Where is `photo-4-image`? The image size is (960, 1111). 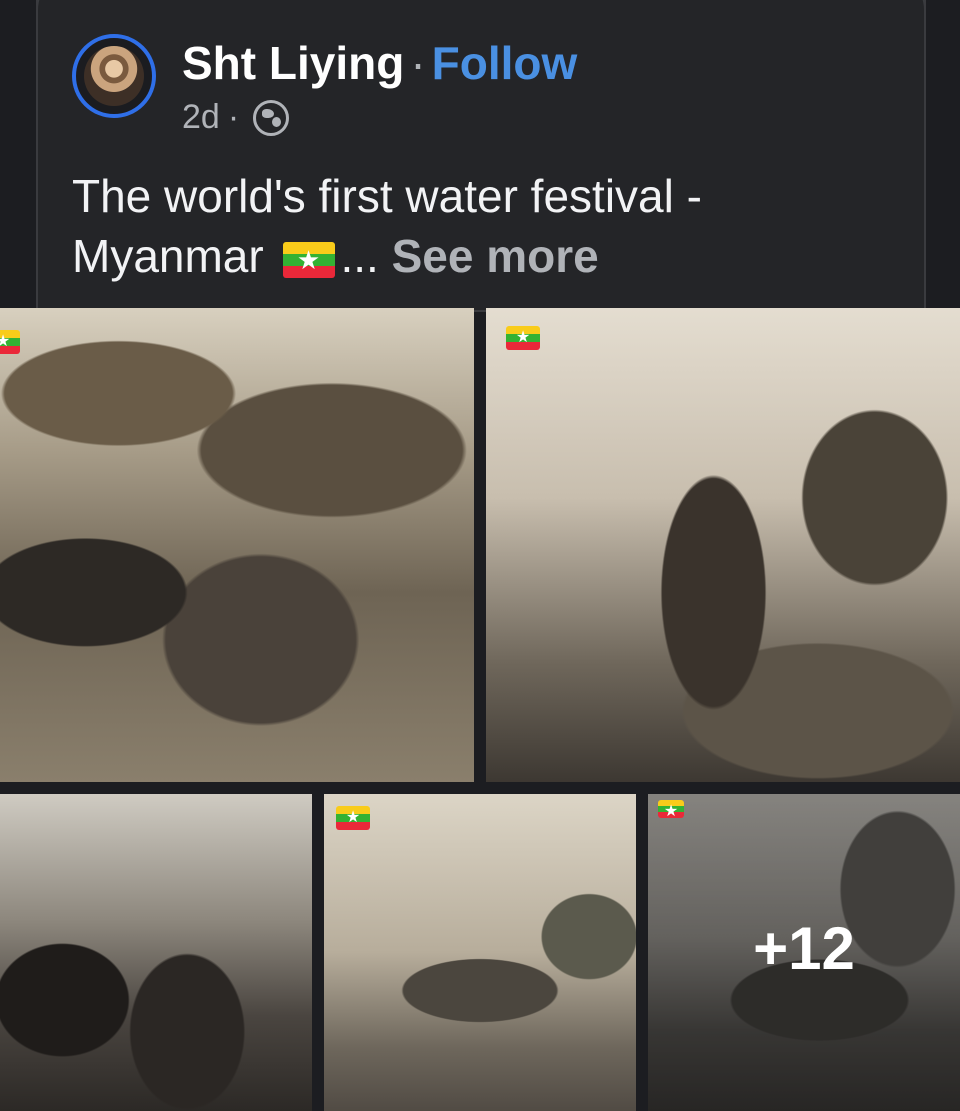 photo-4-image is located at coordinates (480, 952).